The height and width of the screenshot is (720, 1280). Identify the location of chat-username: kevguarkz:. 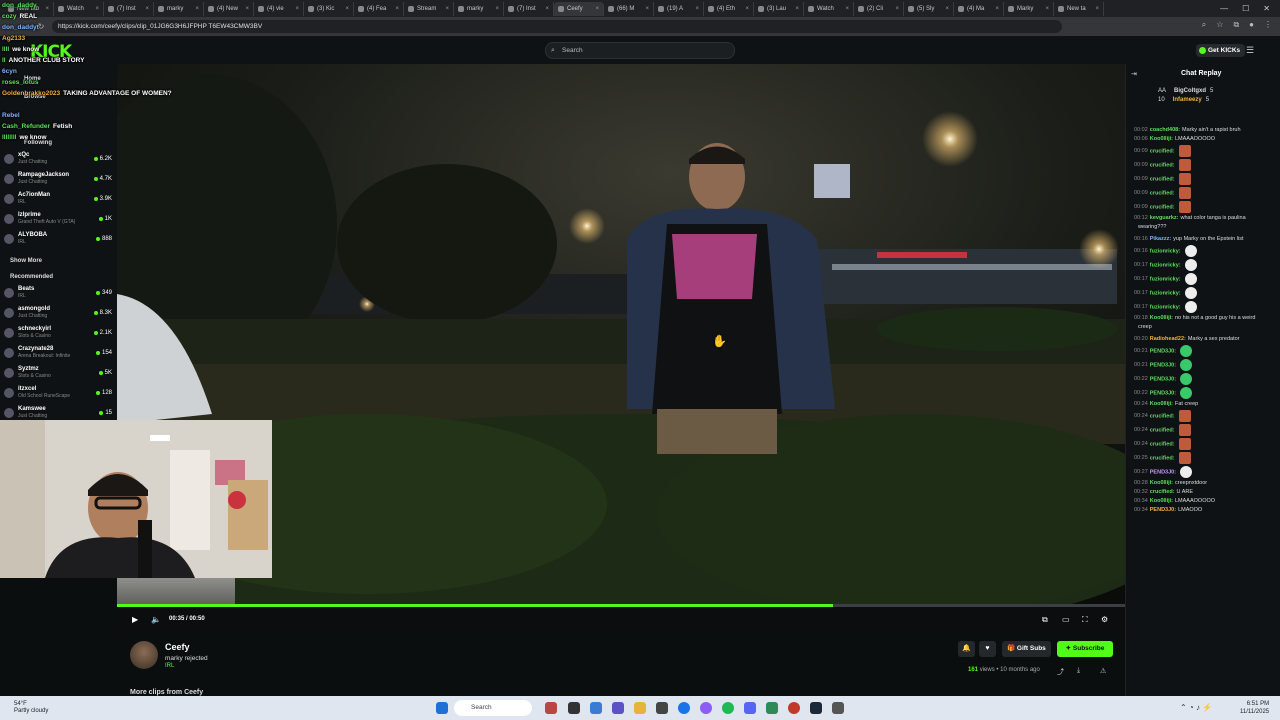
(1164, 218).